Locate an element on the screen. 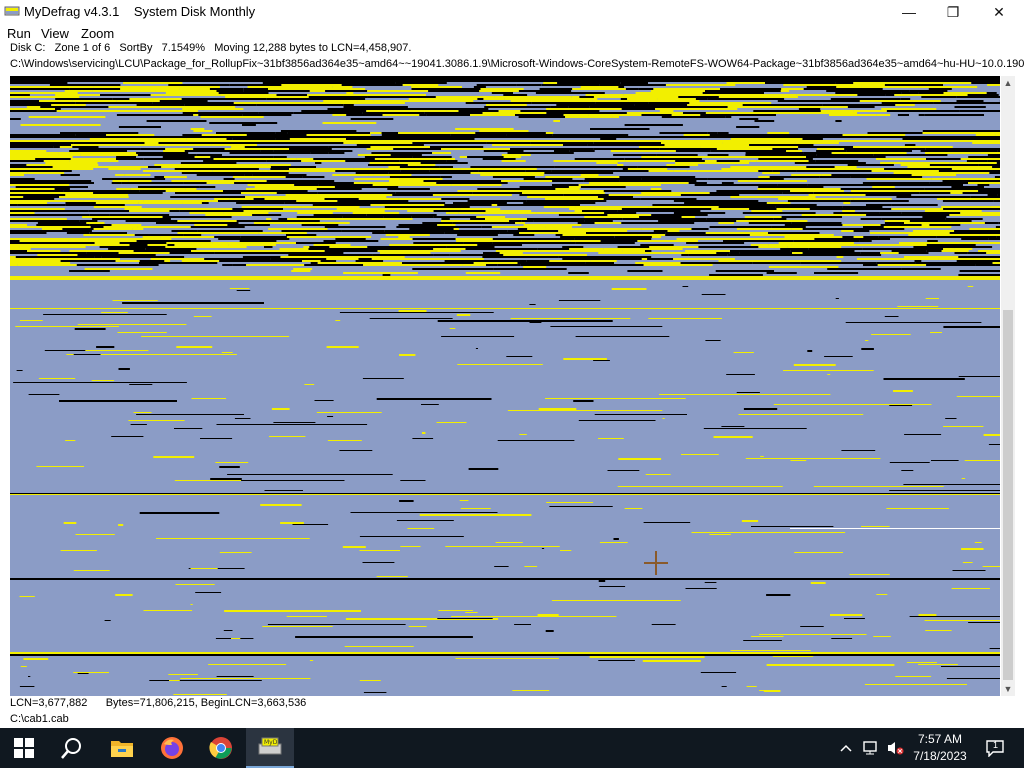  search-button is located at coordinates (72, 748).